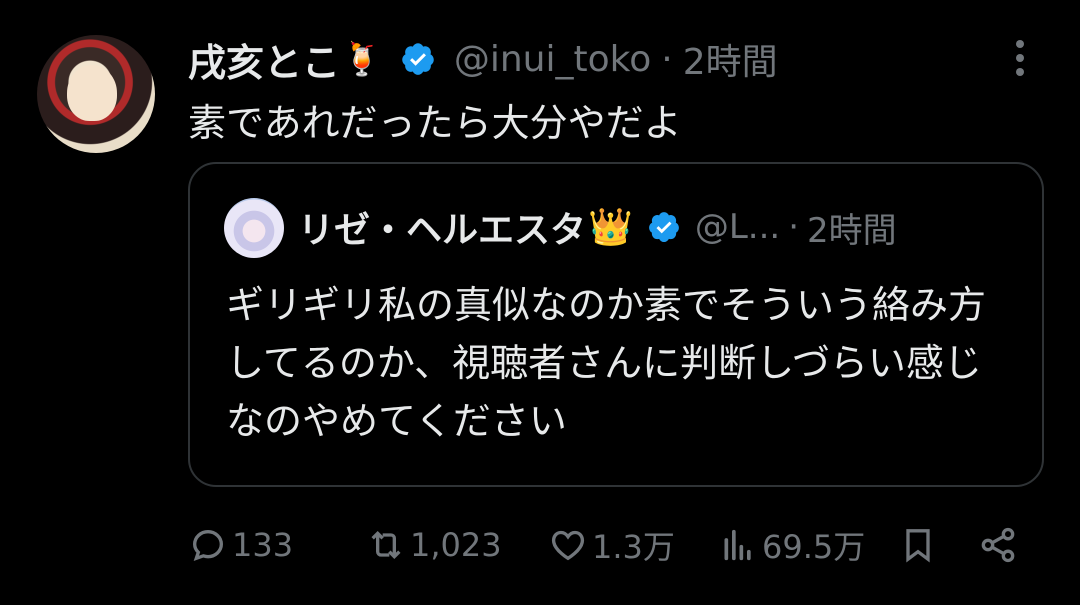  I want to click on like-button: 1.3万, so click(611, 545).